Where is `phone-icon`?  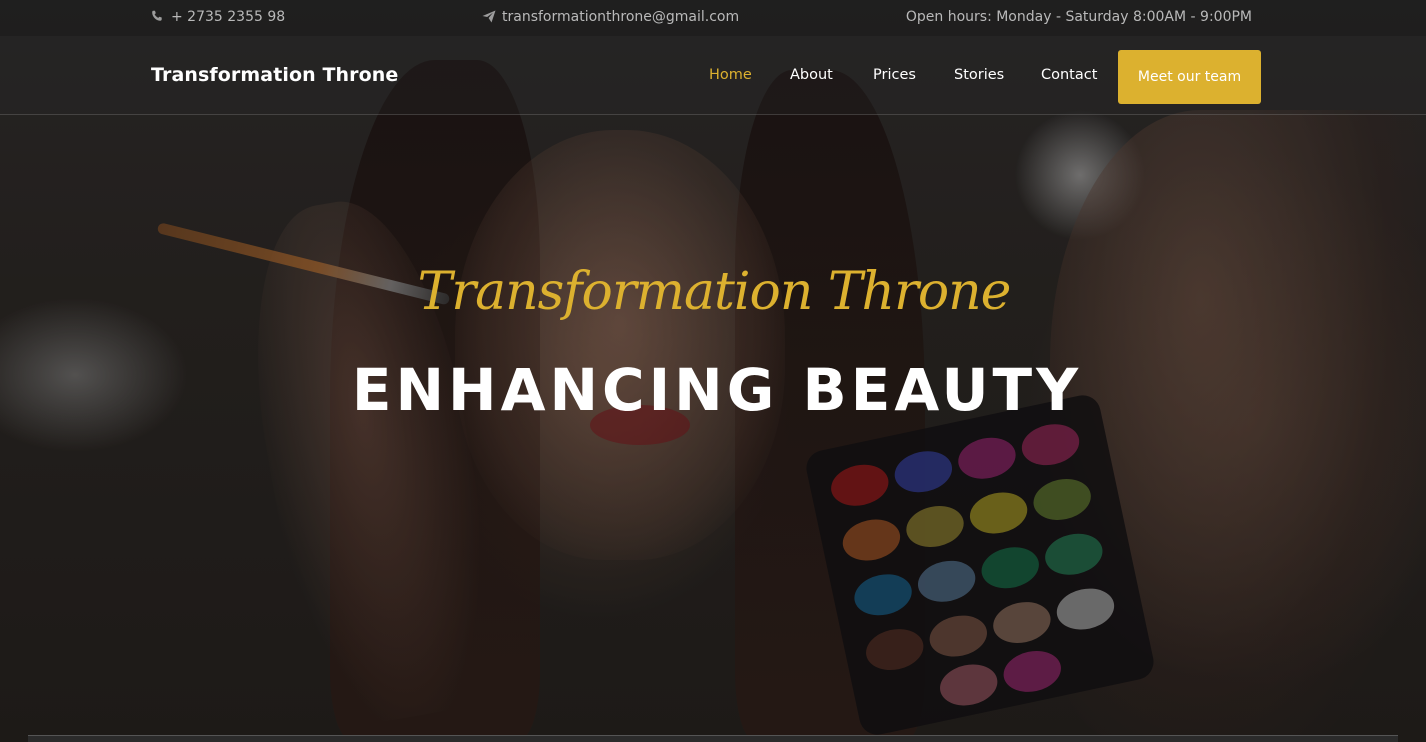 phone-icon is located at coordinates (157, 17).